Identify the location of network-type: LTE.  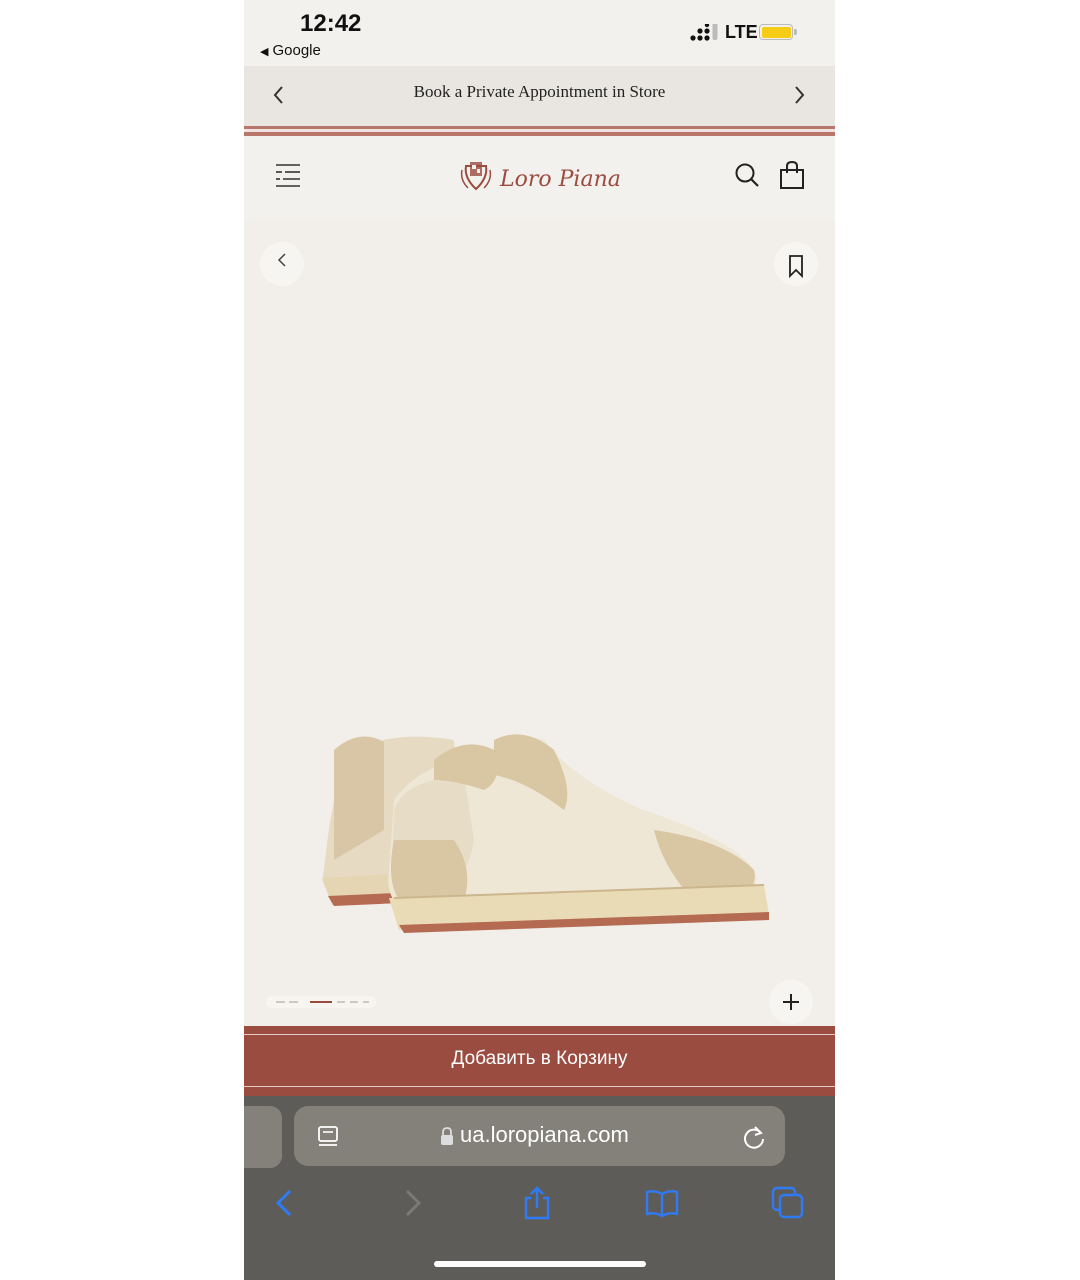
(741, 32).